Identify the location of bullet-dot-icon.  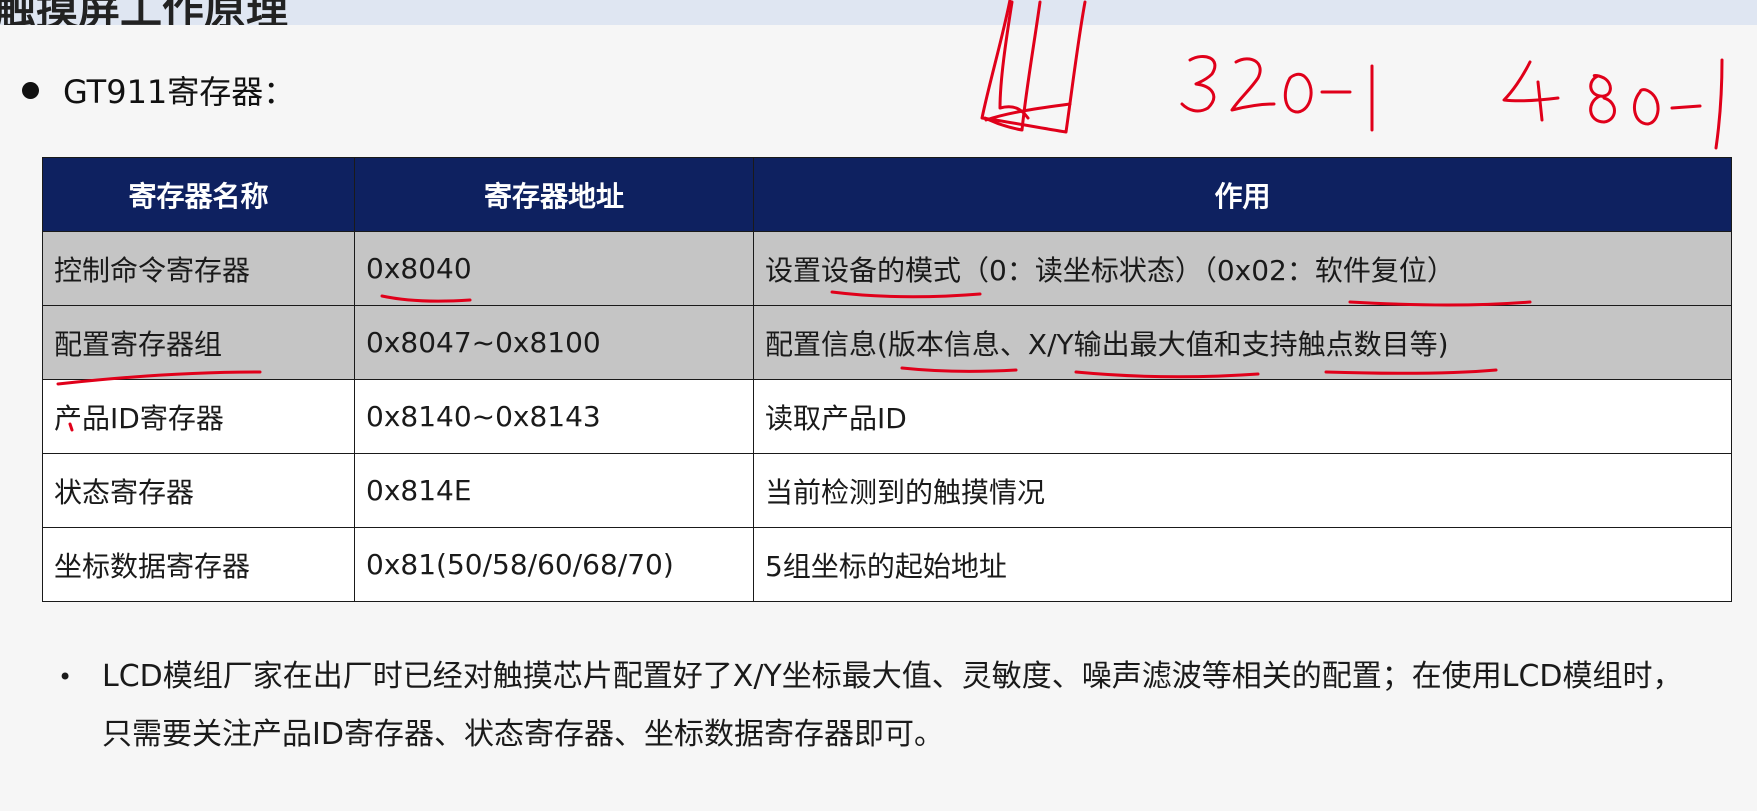
(30, 90).